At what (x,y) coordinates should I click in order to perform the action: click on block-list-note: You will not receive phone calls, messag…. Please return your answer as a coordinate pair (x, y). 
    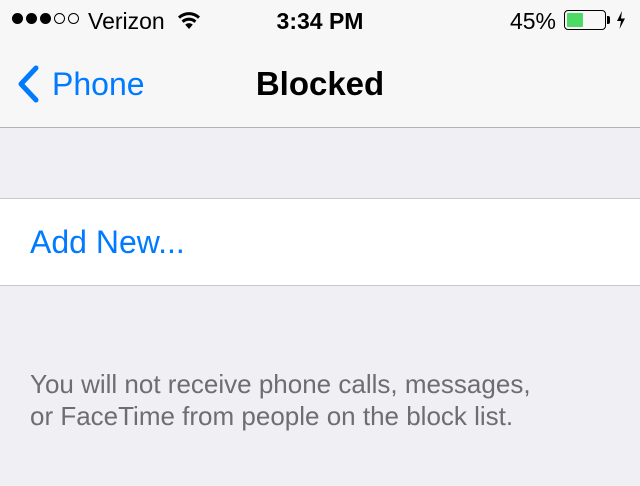
    Looking at the image, I should click on (325, 400).